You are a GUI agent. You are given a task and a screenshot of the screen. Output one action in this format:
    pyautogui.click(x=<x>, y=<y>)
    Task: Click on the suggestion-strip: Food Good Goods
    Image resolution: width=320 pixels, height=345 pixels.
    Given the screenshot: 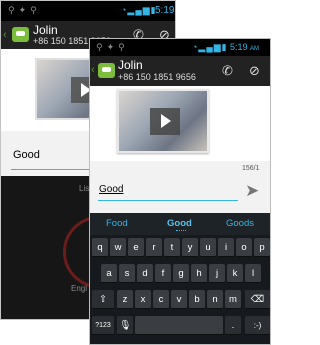 What is the action you would take?
    pyautogui.click(x=180, y=224)
    